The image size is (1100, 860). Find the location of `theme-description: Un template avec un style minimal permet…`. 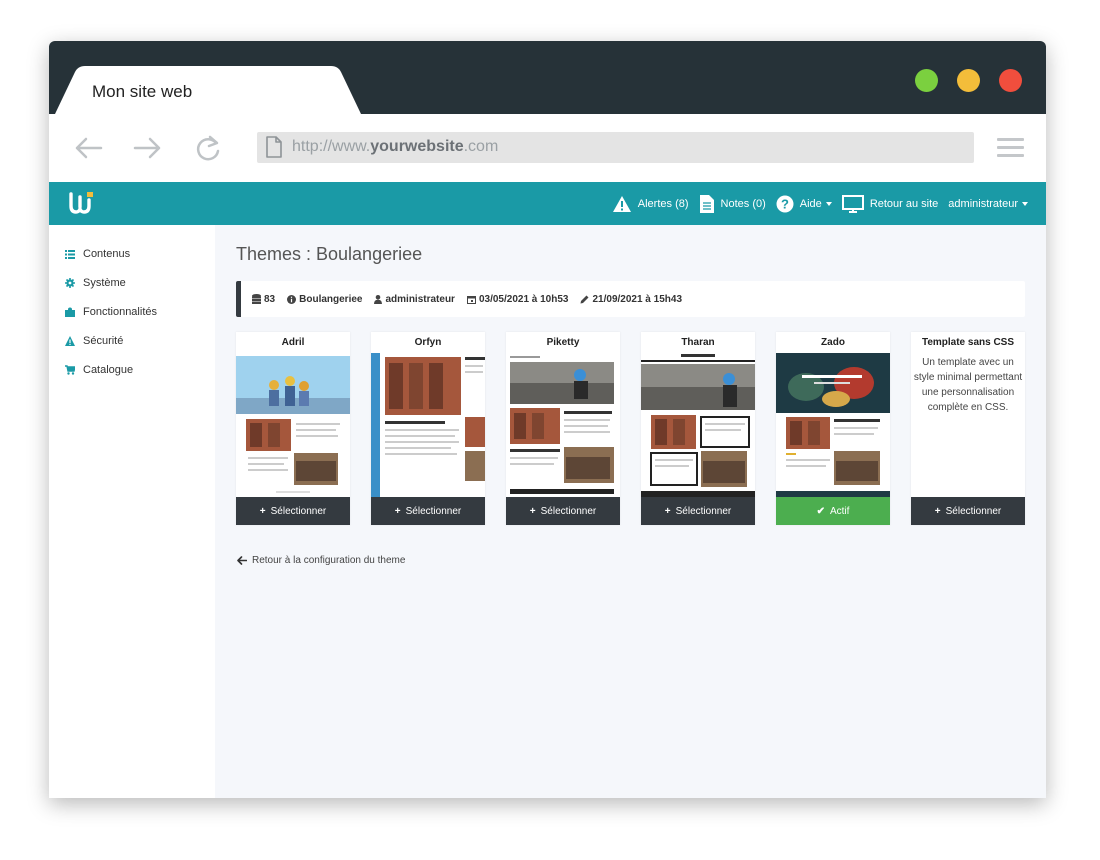

theme-description: Un template avec un style minimal permet… is located at coordinates (968, 385).